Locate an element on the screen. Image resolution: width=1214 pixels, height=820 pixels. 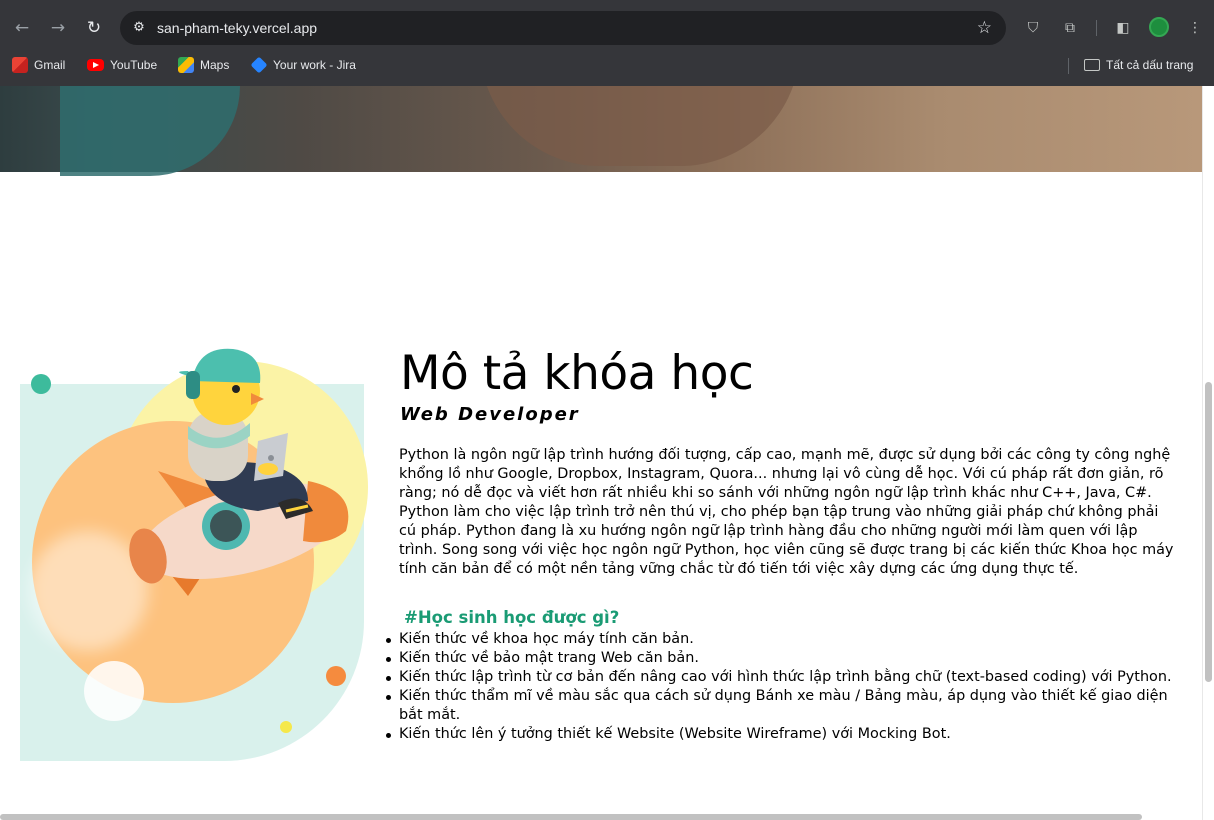
list-item: Kiến thức về khoa học máy tính căn bản. is located at coordinates (787, 639).